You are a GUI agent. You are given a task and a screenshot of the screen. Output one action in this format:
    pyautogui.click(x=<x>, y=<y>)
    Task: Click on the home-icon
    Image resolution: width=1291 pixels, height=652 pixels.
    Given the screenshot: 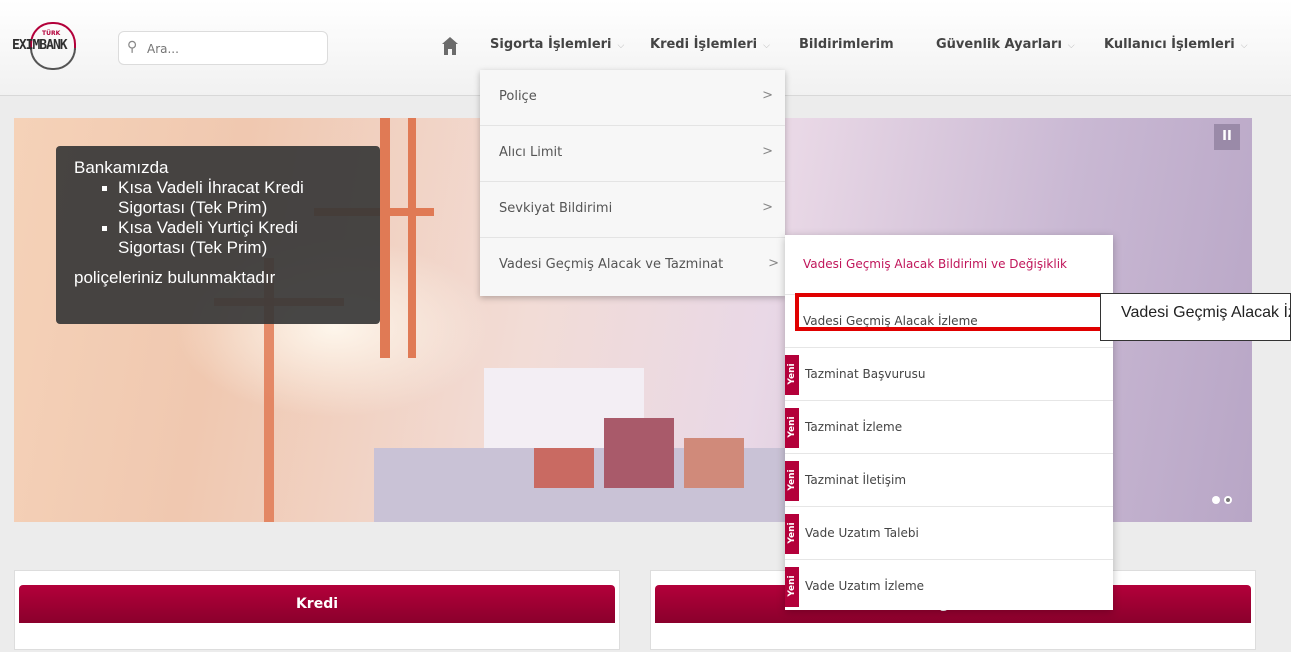 What is the action you would take?
    pyautogui.click(x=450, y=46)
    